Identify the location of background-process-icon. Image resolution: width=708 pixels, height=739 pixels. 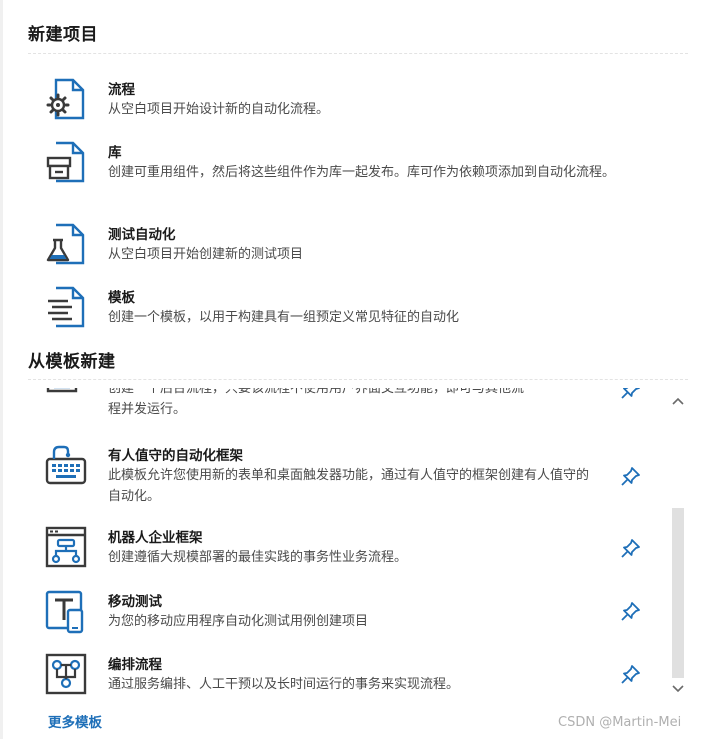
(66, 405).